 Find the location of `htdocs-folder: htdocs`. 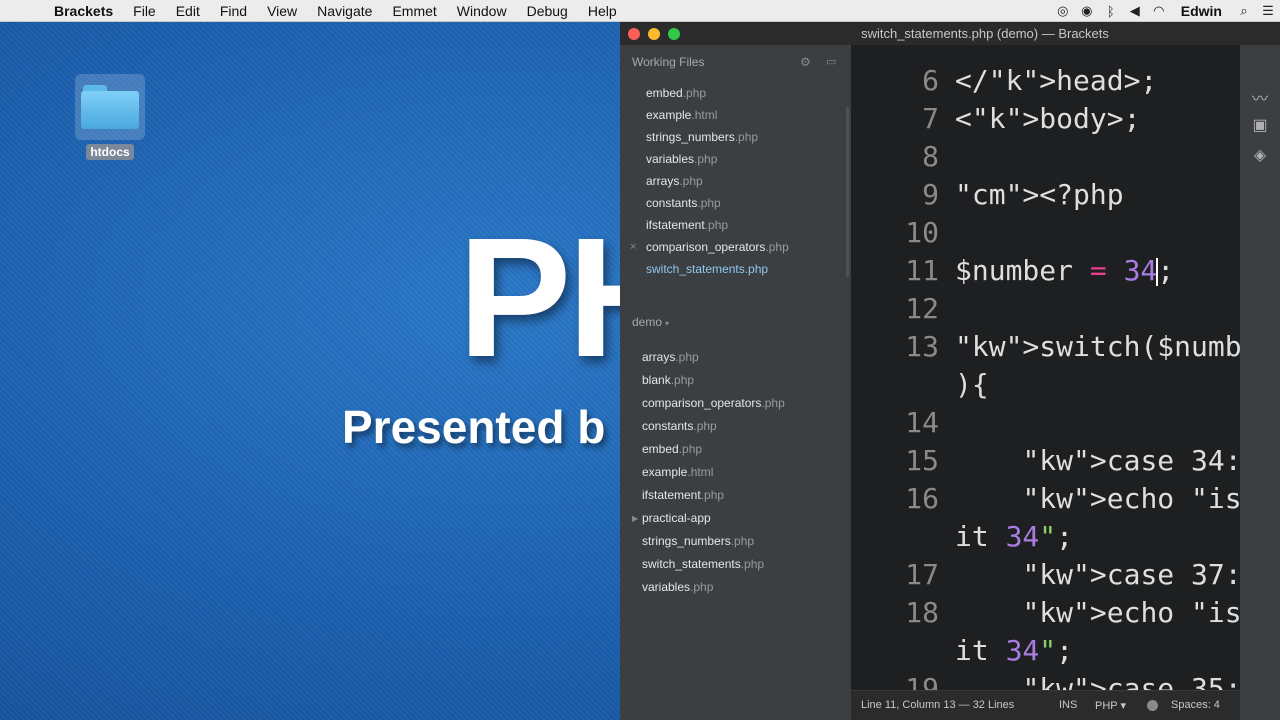

htdocs-folder: htdocs is located at coordinates (110, 117).